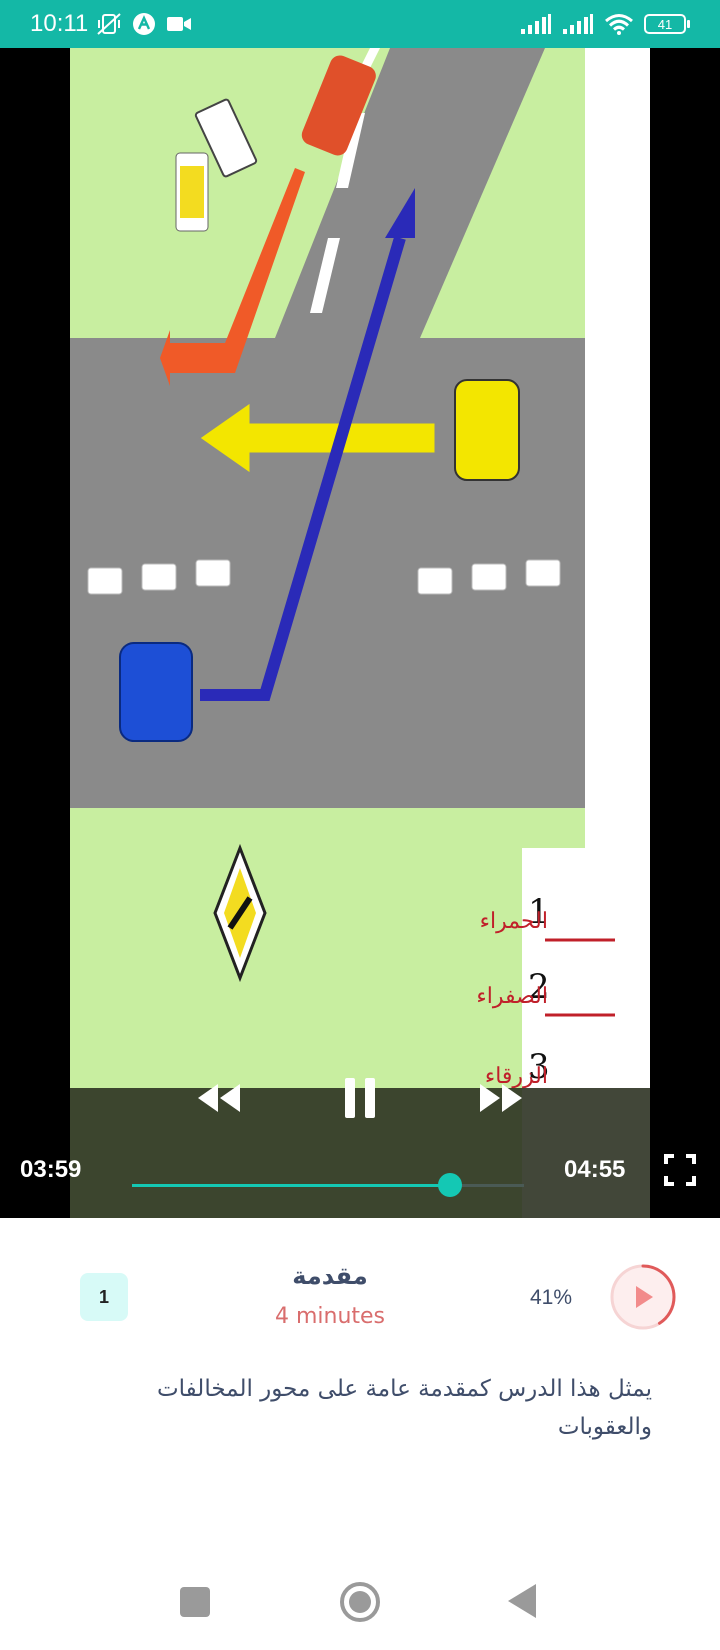  I want to click on fast-forward-icon, so click(501, 1098).